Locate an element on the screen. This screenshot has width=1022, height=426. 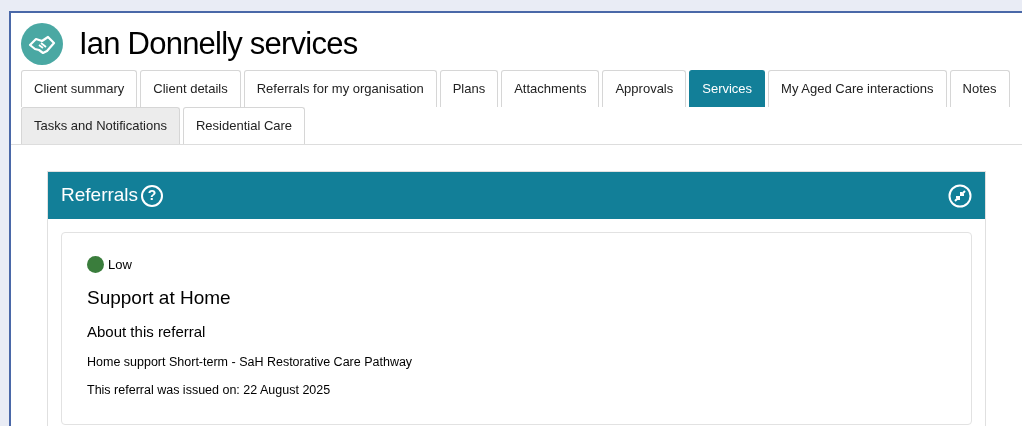
collapse-icon is located at coordinates (960, 195).